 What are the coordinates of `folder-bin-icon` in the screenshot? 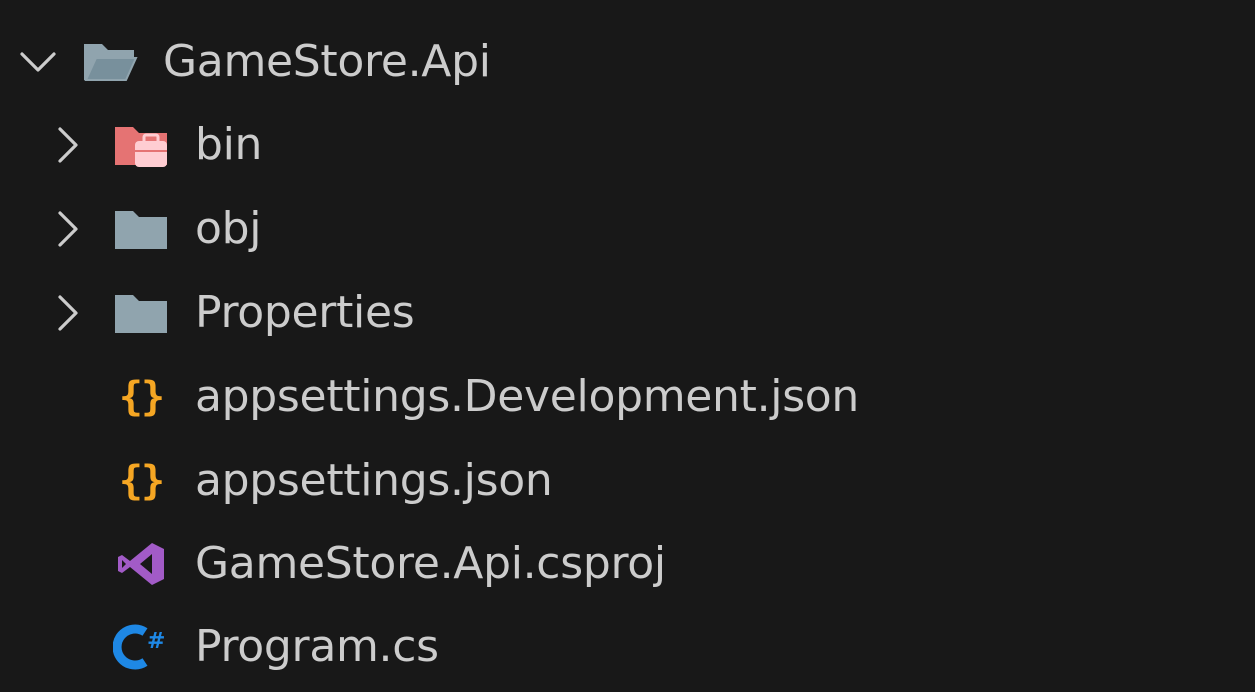 It's located at (141, 145).